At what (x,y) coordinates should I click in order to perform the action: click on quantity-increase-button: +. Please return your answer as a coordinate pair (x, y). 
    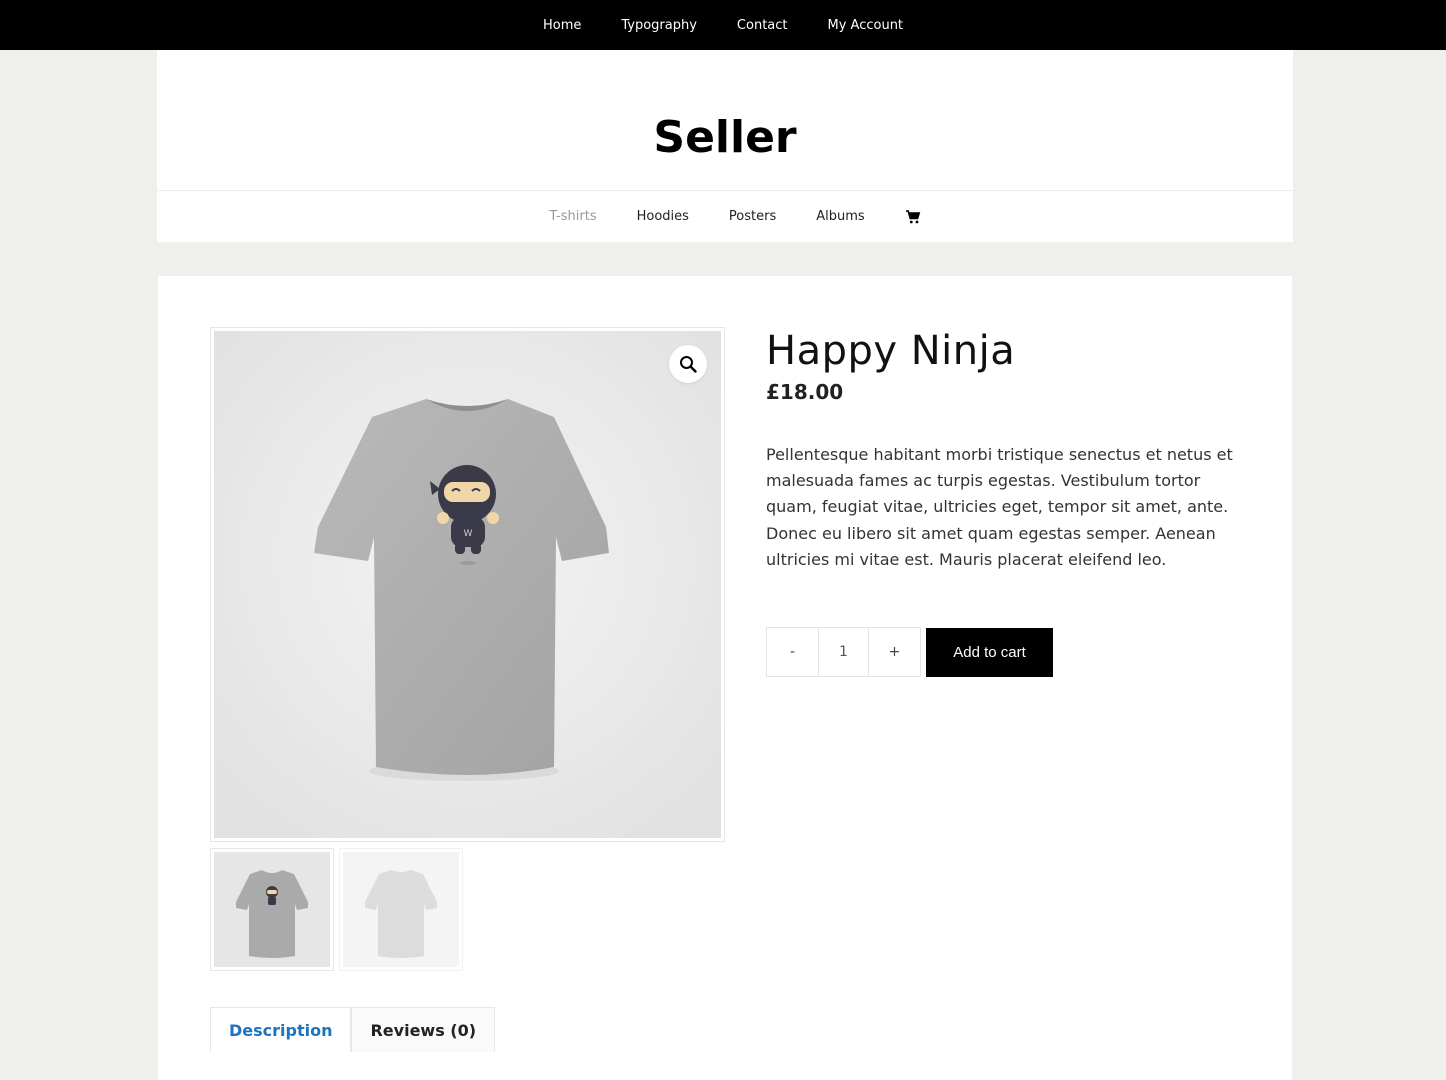
    Looking at the image, I should click on (894, 652).